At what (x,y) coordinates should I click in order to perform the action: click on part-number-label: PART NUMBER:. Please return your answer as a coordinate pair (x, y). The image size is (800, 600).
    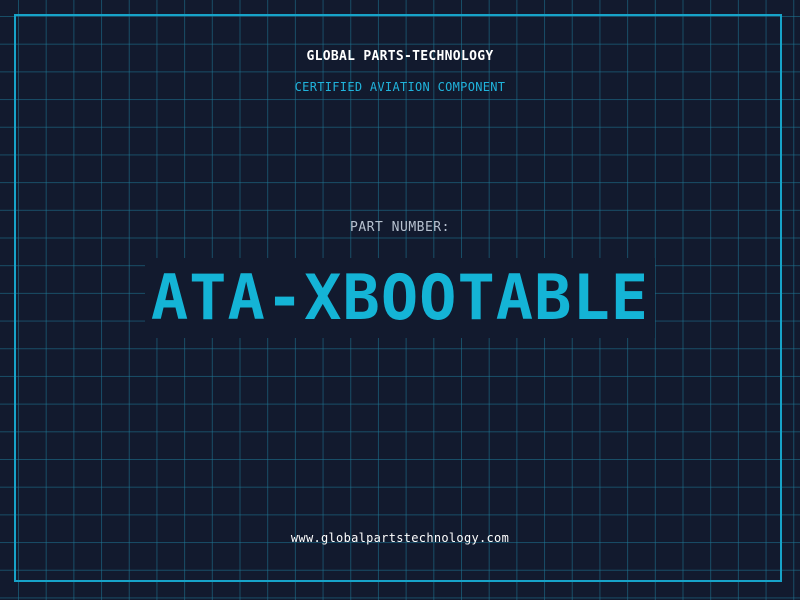
    Looking at the image, I should click on (400, 227).